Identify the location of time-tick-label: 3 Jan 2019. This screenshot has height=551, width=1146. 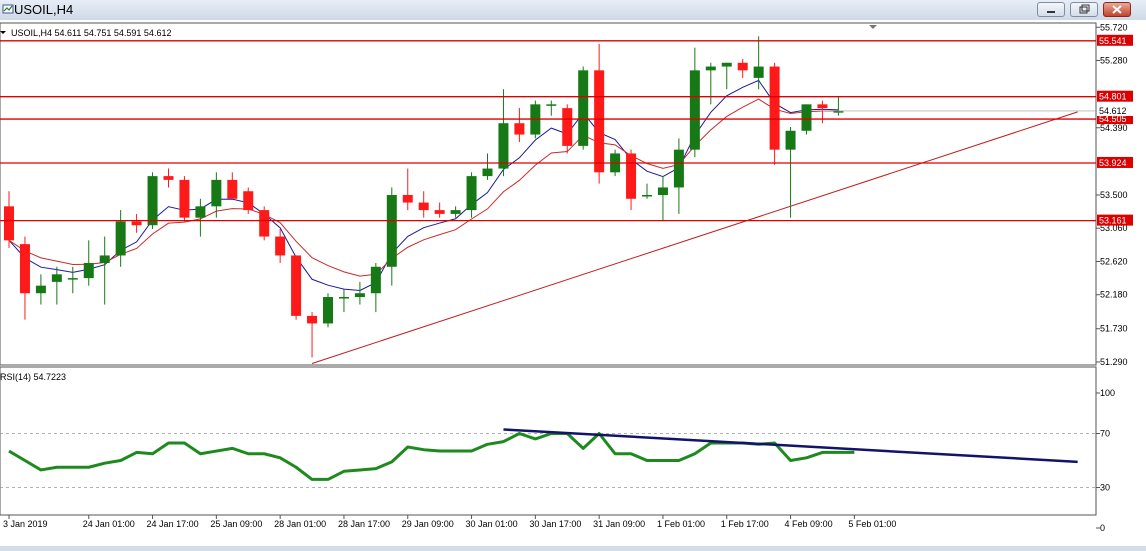
(25, 524).